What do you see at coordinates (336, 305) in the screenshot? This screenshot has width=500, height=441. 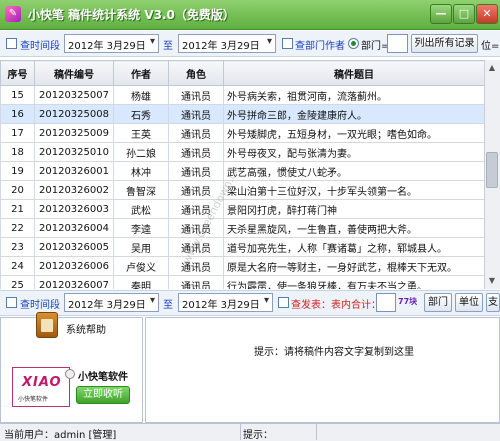 I see `published-label: 查发表：表内合计：` at bounding box center [336, 305].